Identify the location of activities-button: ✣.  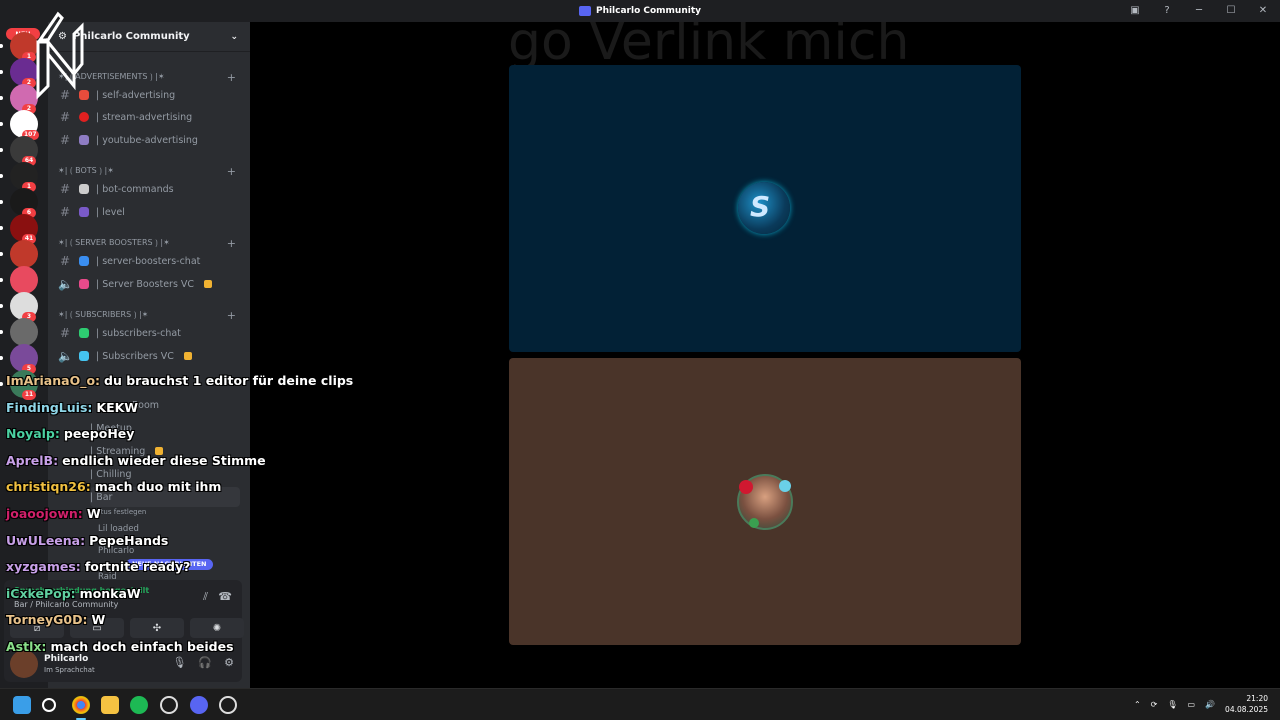
(157, 628).